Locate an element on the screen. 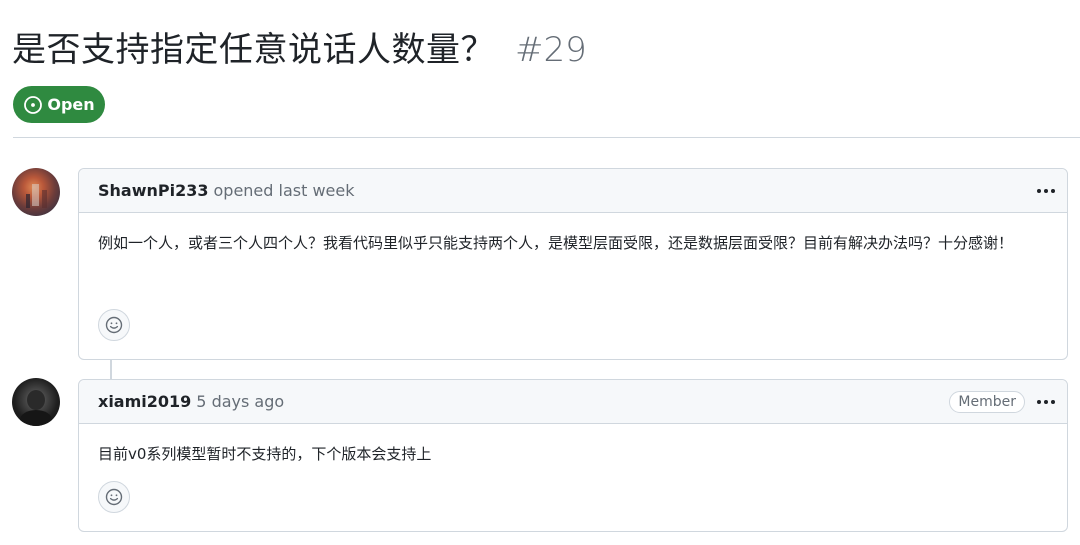 The height and width of the screenshot is (545, 1080). comment-body: 目前v0系列模型暂时不支持的，下个版本会支持上 is located at coordinates (265, 454).